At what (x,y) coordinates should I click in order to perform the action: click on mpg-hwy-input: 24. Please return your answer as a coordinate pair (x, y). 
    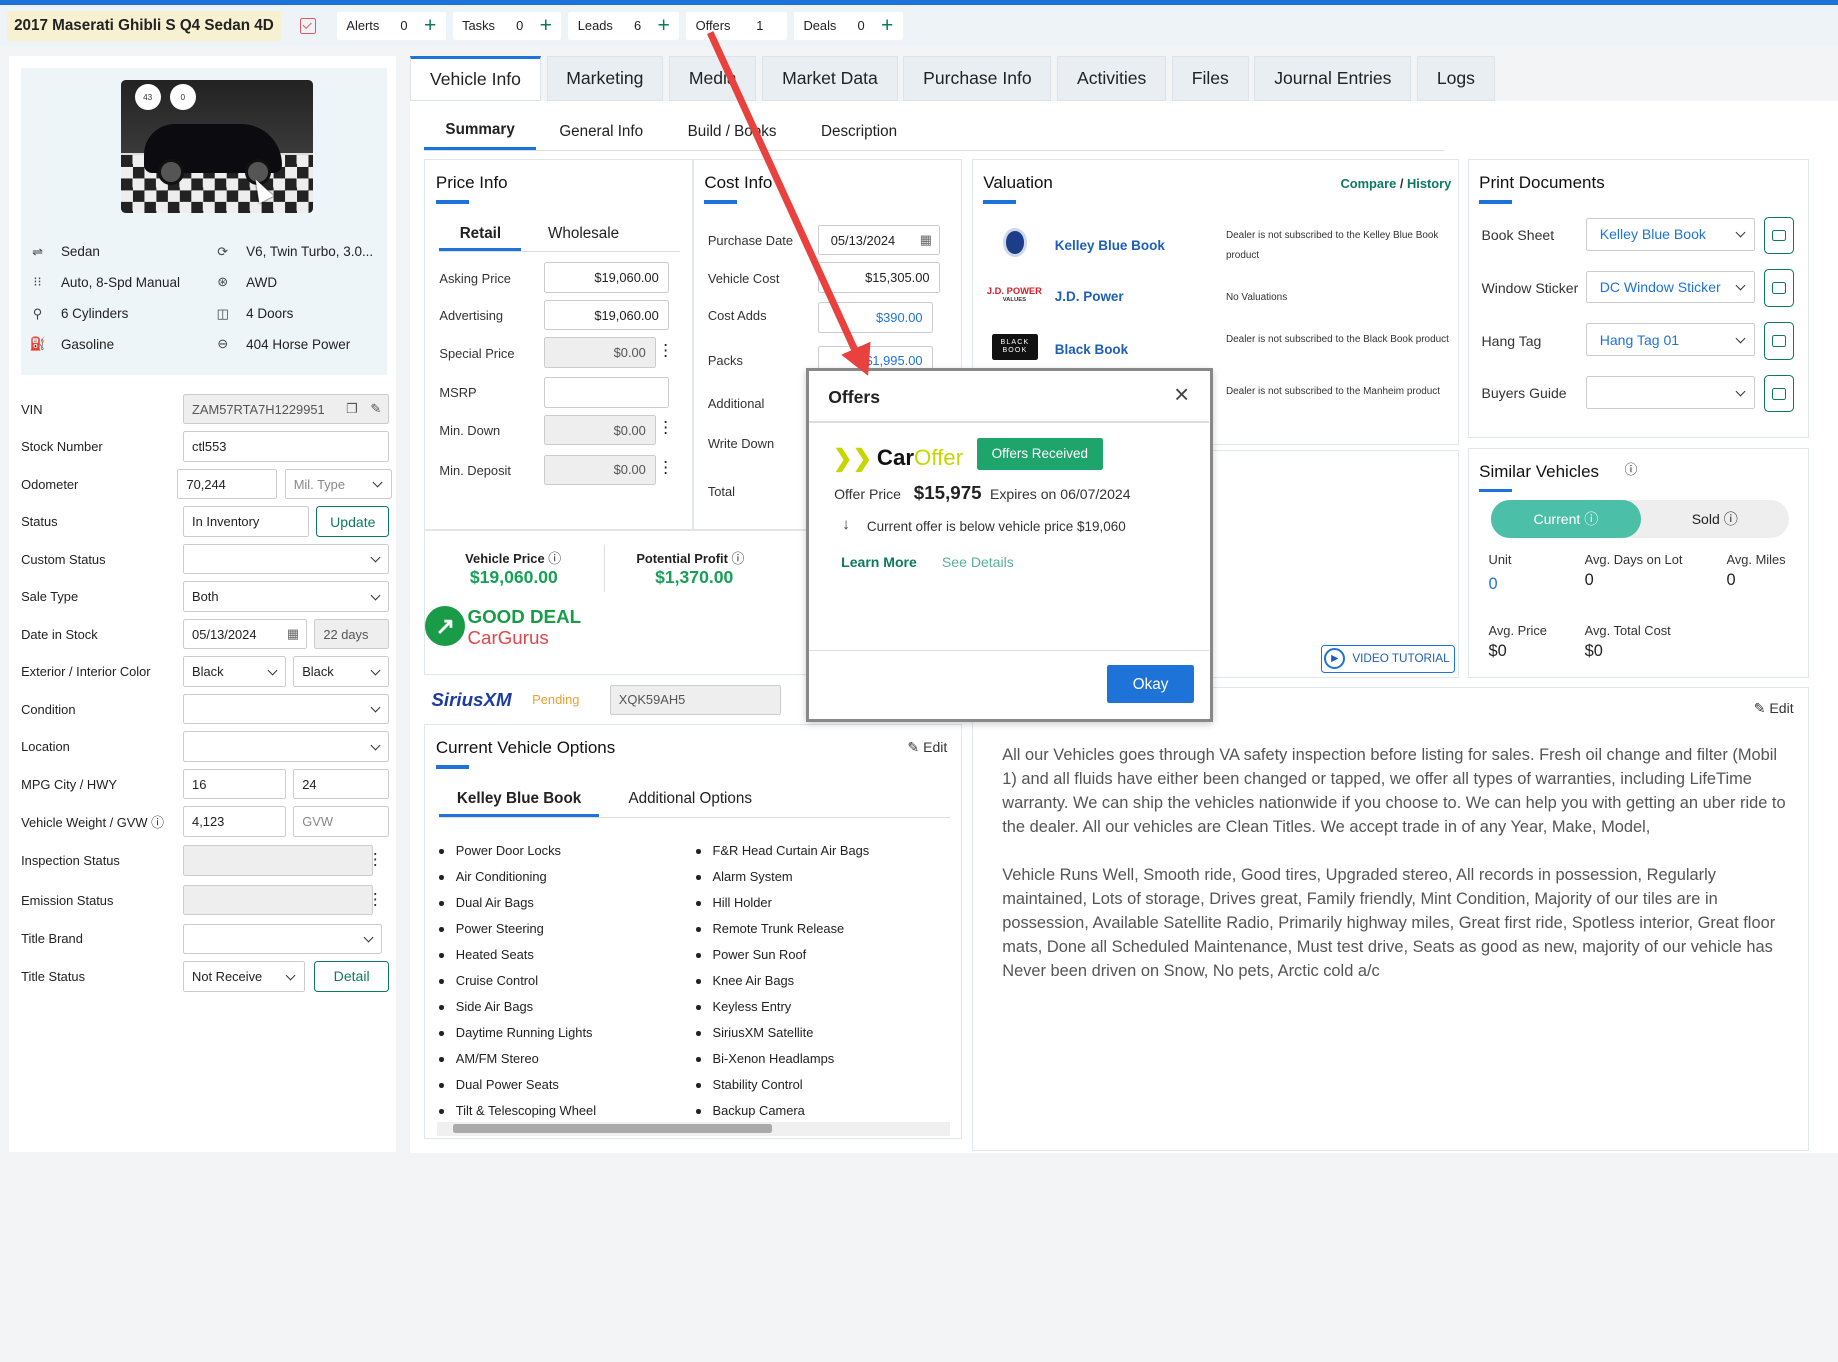
    Looking at the image, I should click on (341, 784).